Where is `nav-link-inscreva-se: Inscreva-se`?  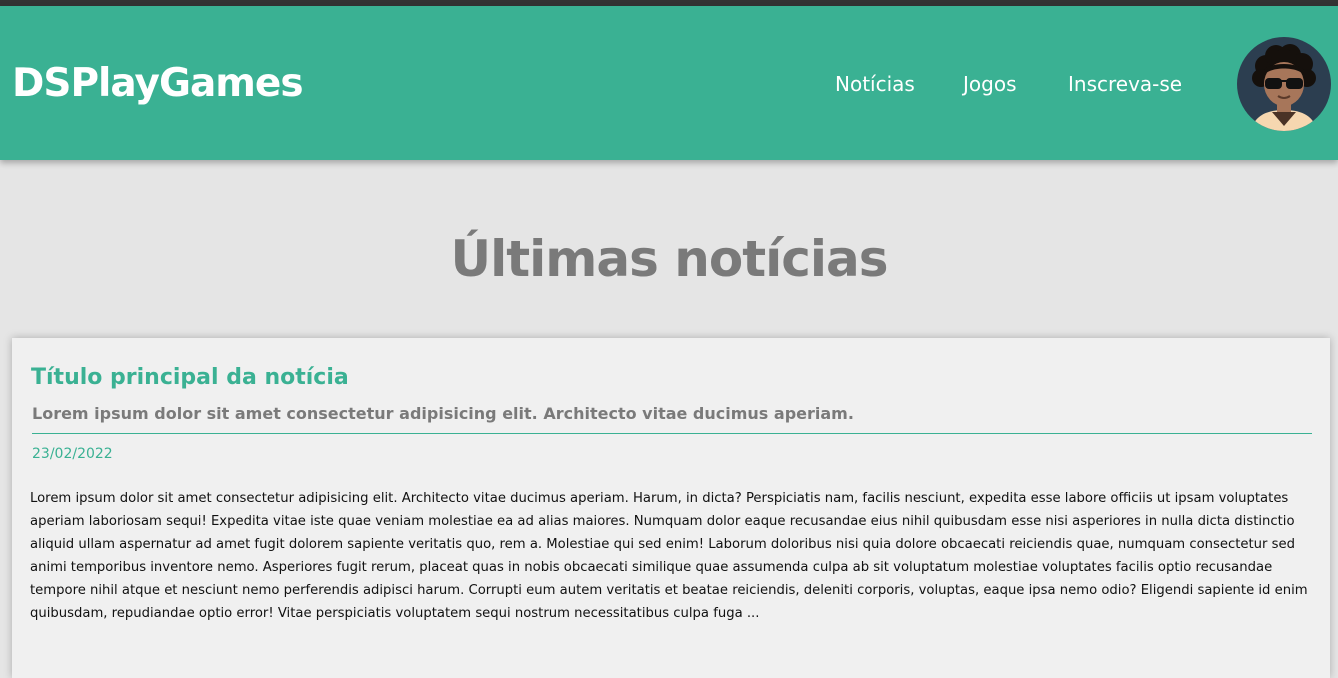 nav-link-inscreva-se: Inscreva-se is located at coordinates (1125, 84).